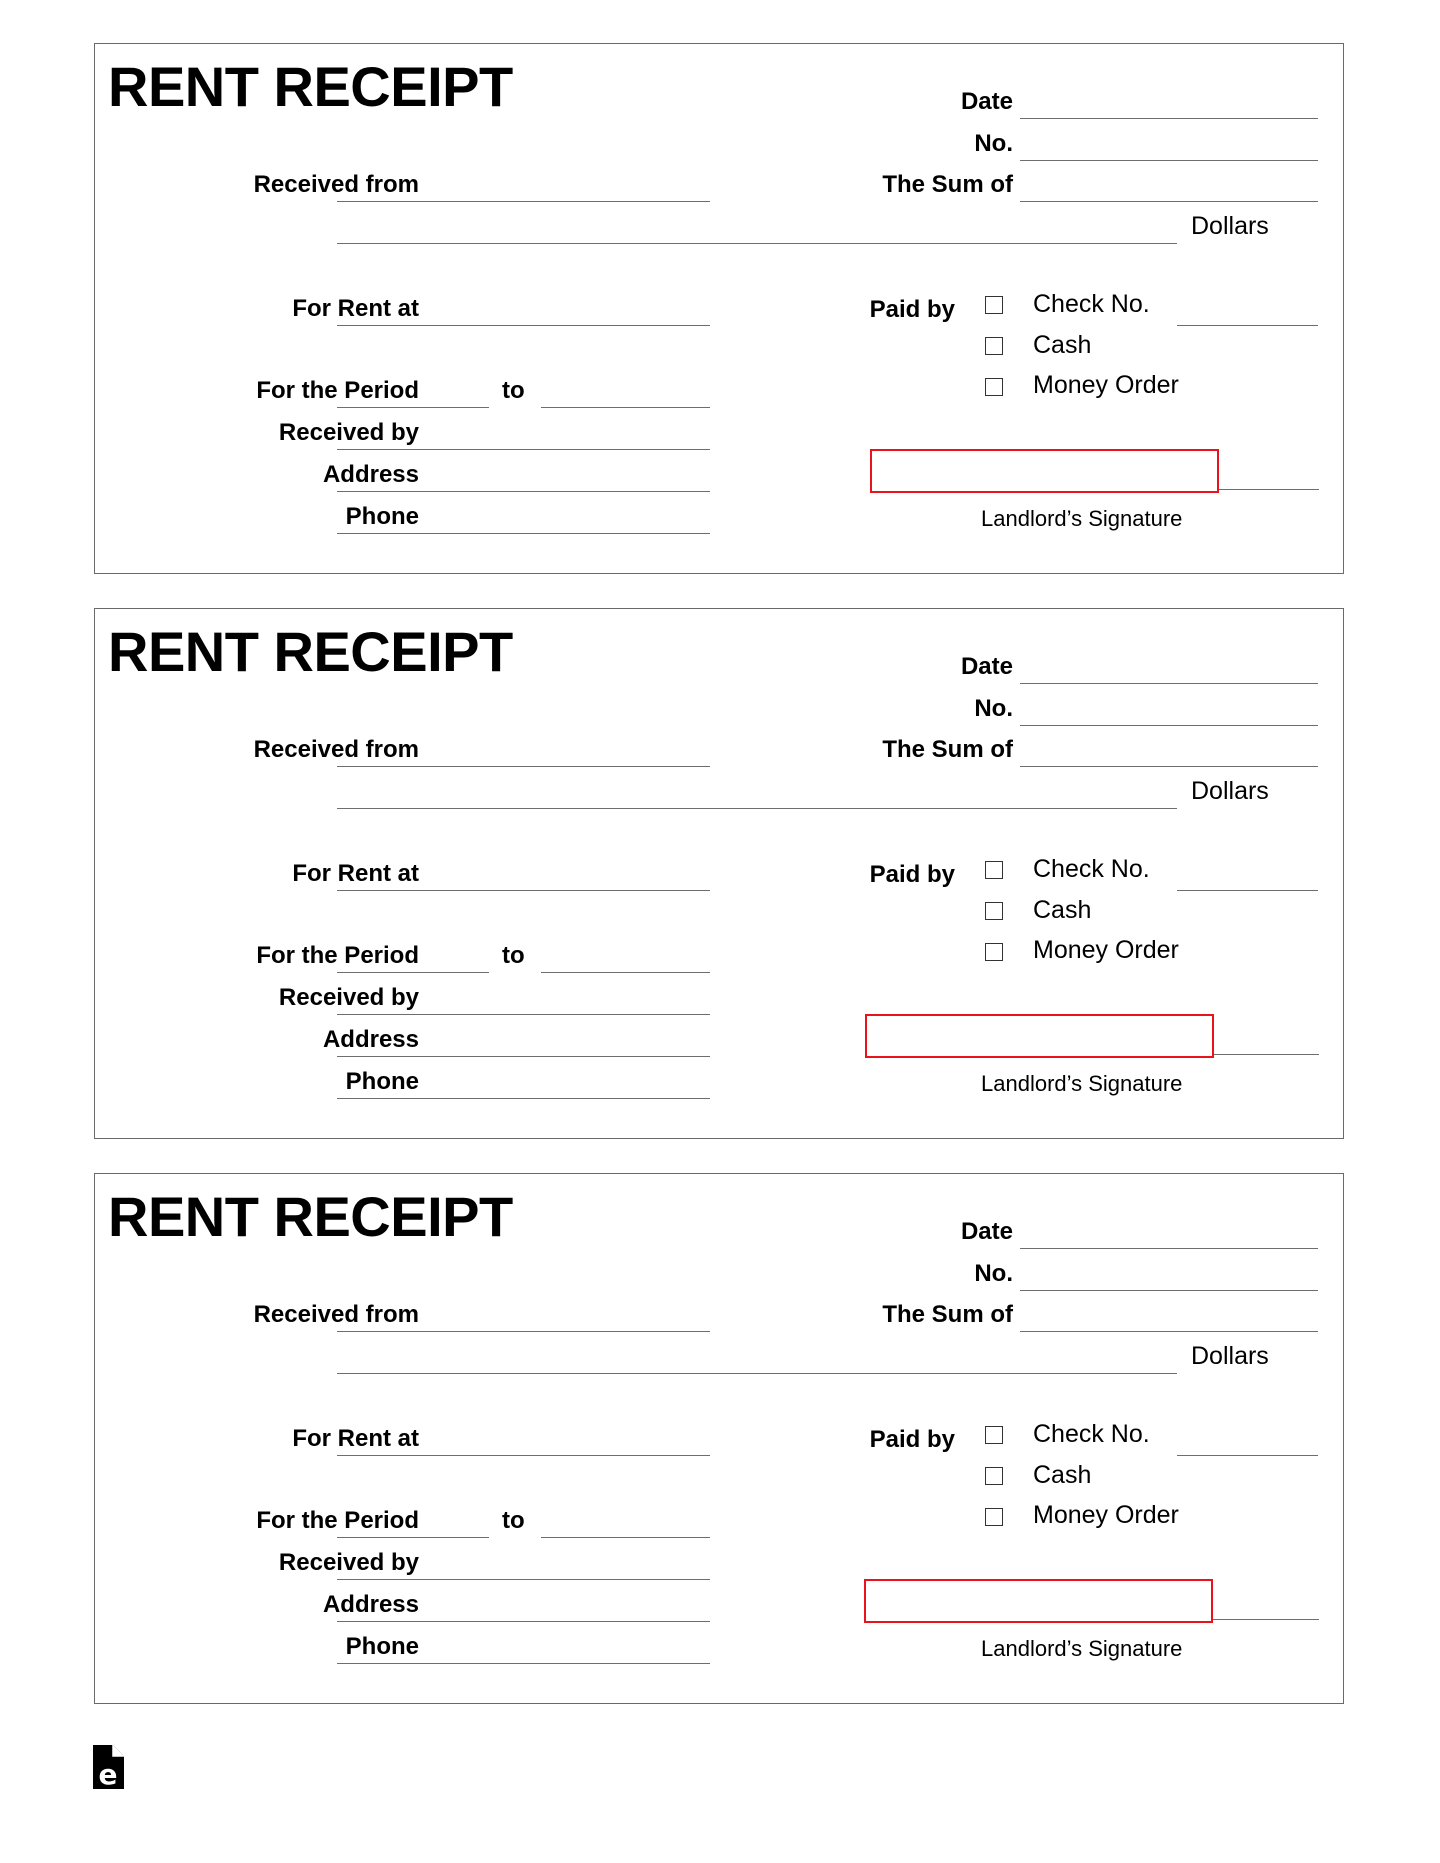 This screenshot has height=1863, width=1440. Describe the element at coordinates (993, 708) in the screenshot. I see `no-label: No.` at that location.